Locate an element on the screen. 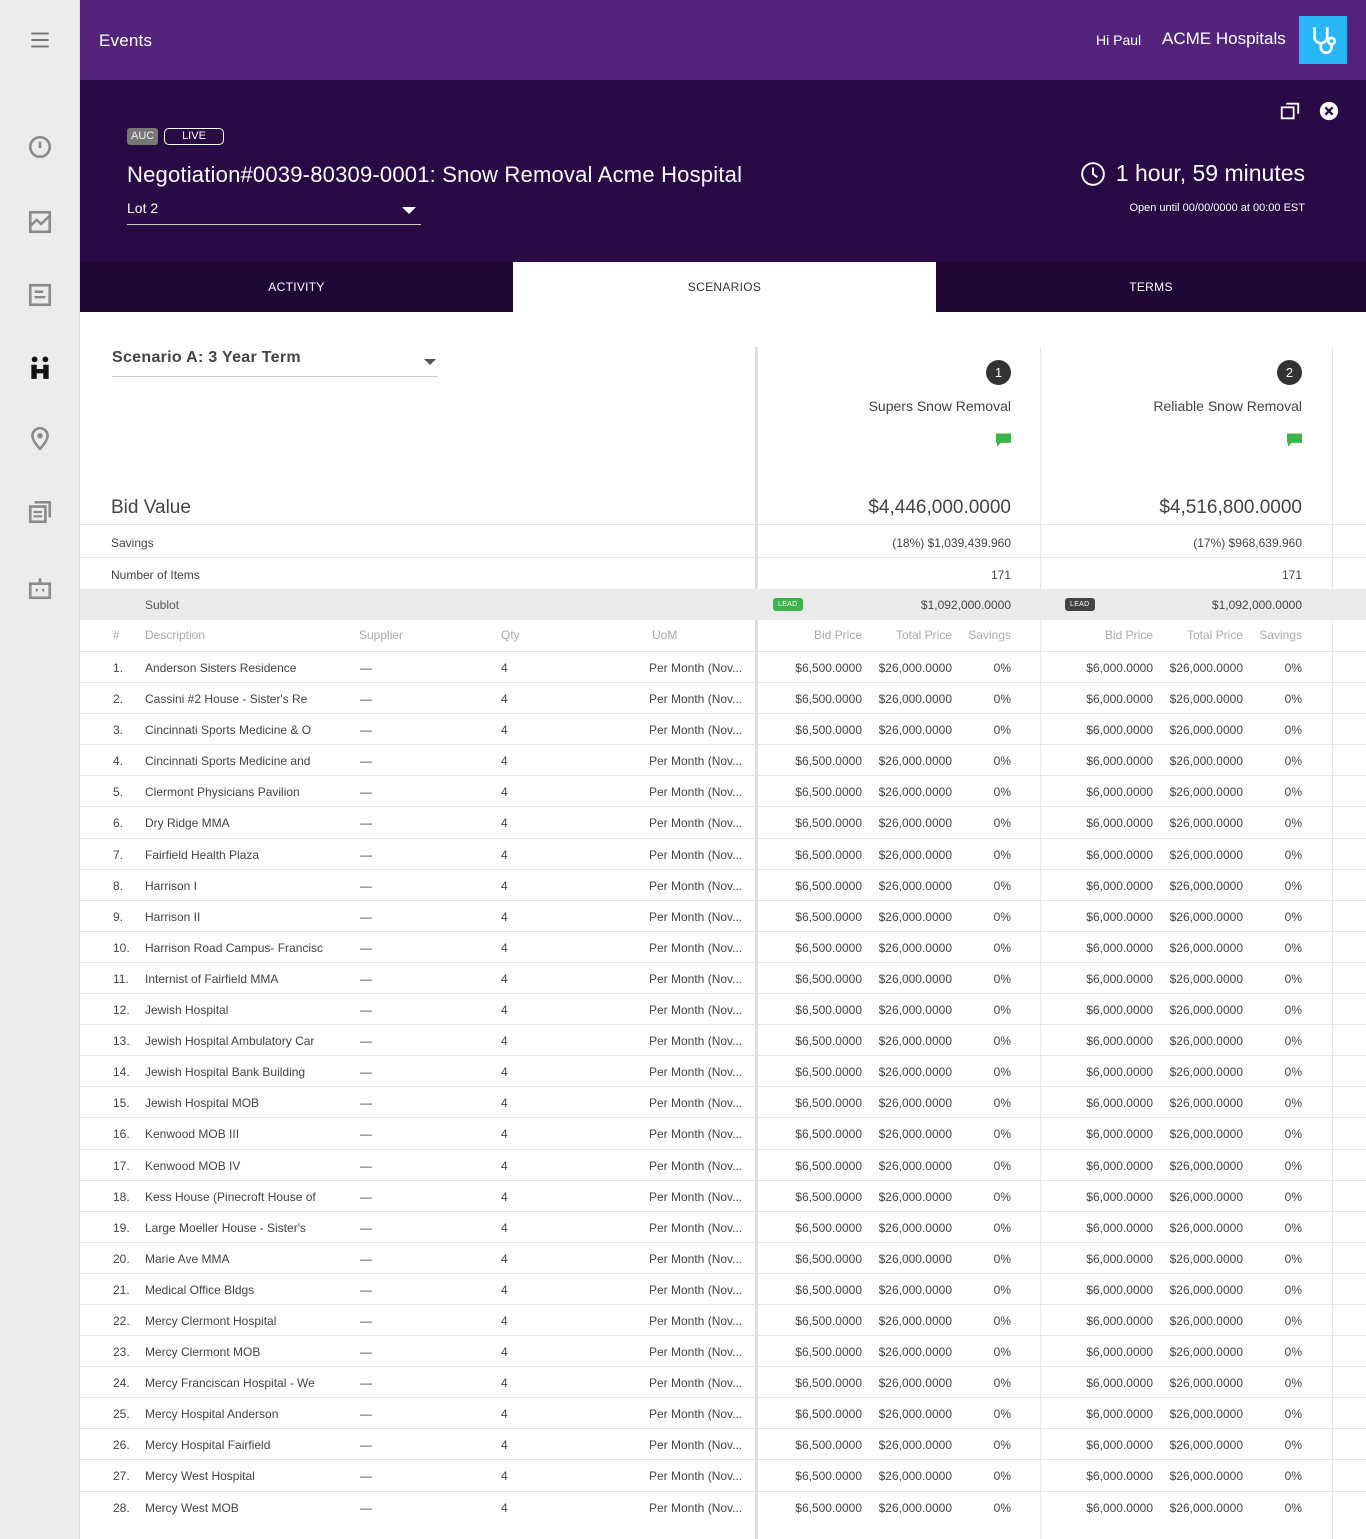  document-icon is located at coordinates (40, 295).